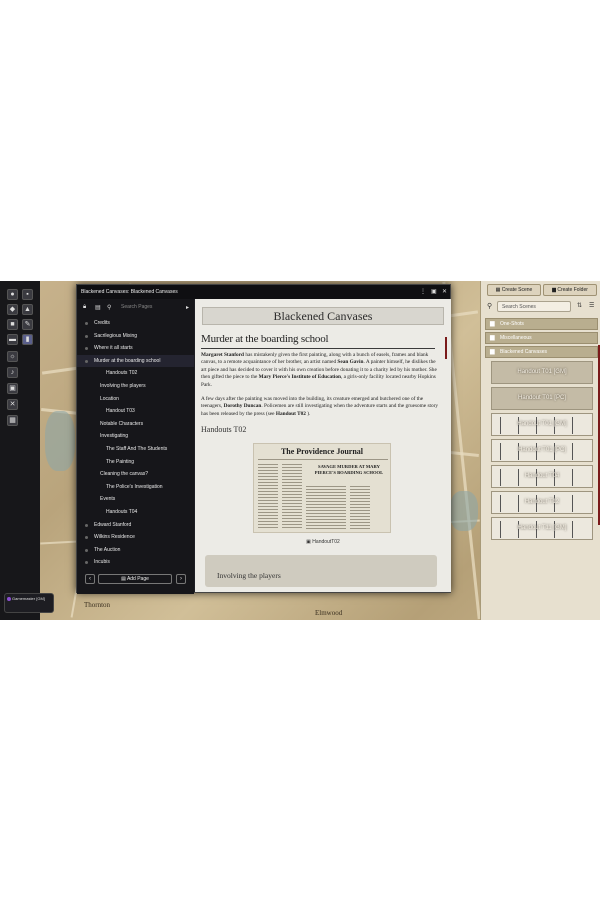 Image resolution: width=600 pixels, height=900 pixels. Describe the element at coordinates (542, 528) in the screenshot. I see `scene-thumbnail: Handout T11 [GM]` at that location.